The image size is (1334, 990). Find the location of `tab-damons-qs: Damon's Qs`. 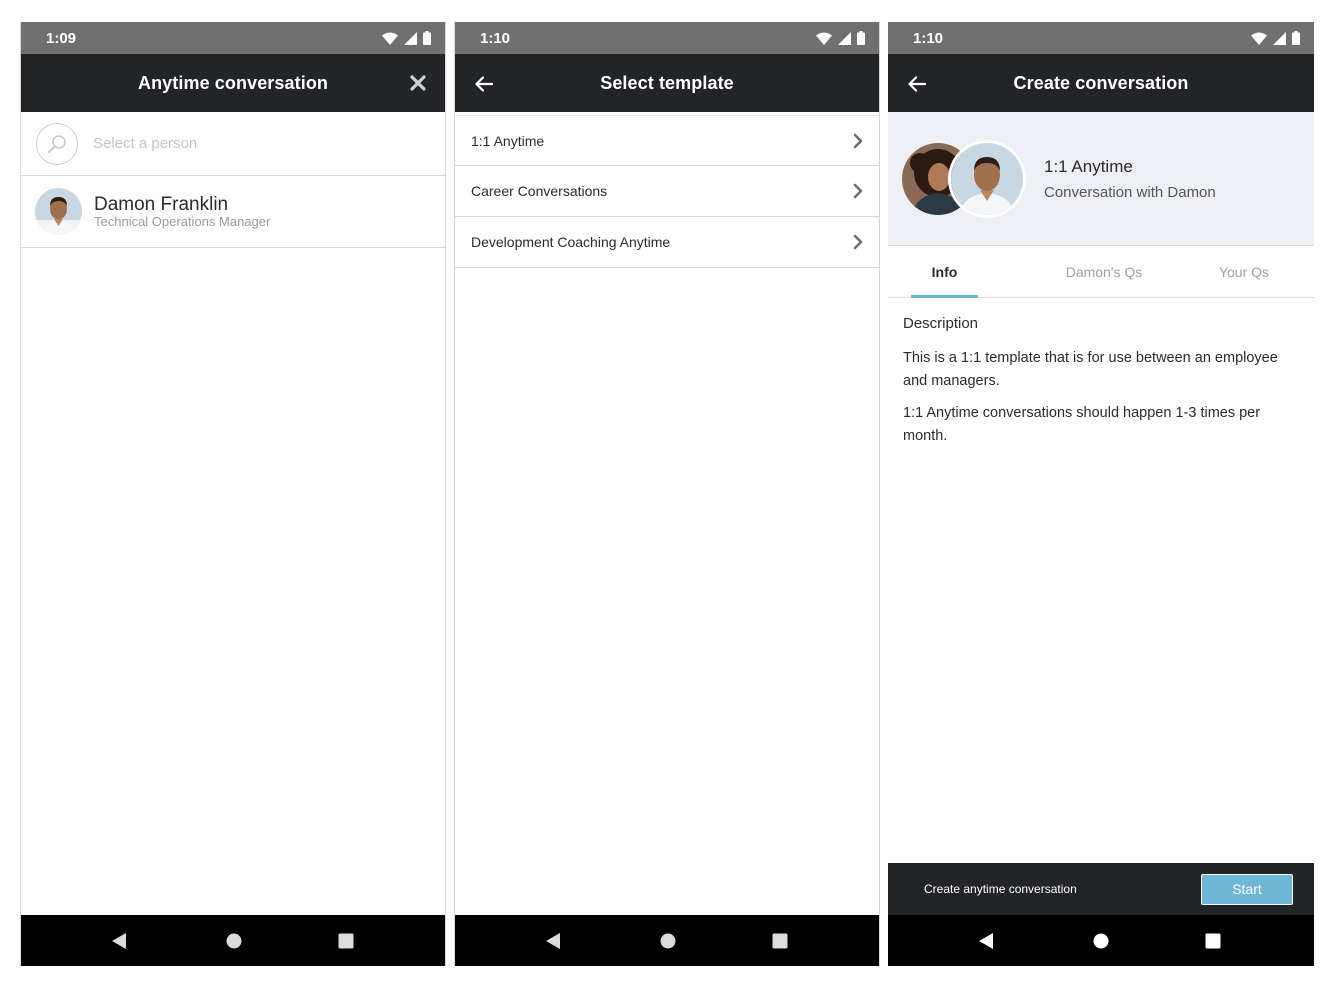

tab-damons-qs: Damon's Qs is located at coordinates (1104, 271).